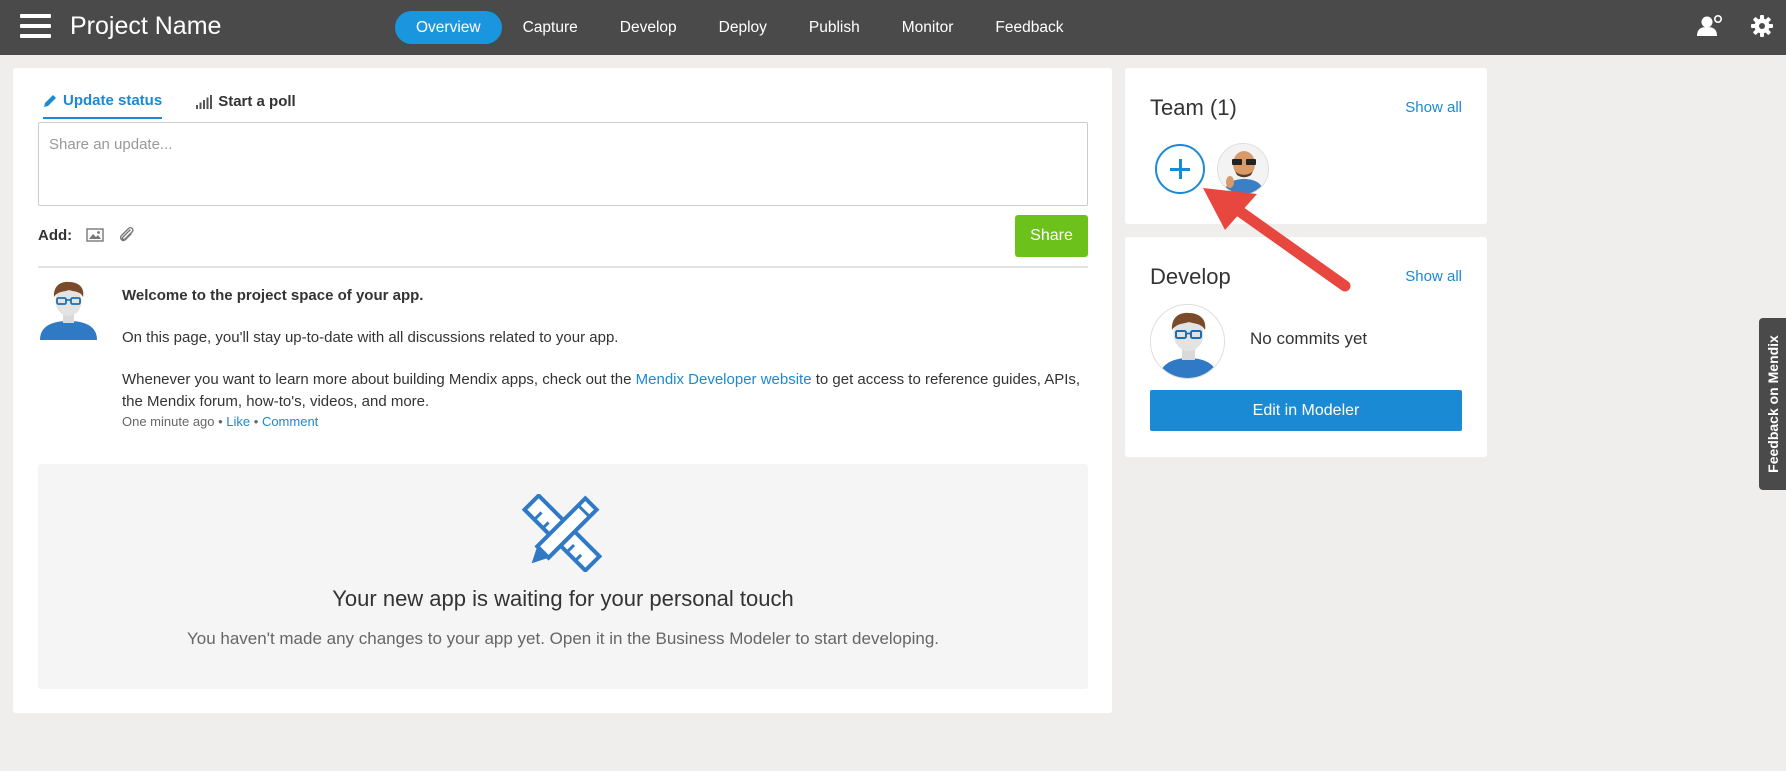 The width and height of the screenshot is (1786, 771). I want to click on tab-capture: Capture, so click(550, 27).